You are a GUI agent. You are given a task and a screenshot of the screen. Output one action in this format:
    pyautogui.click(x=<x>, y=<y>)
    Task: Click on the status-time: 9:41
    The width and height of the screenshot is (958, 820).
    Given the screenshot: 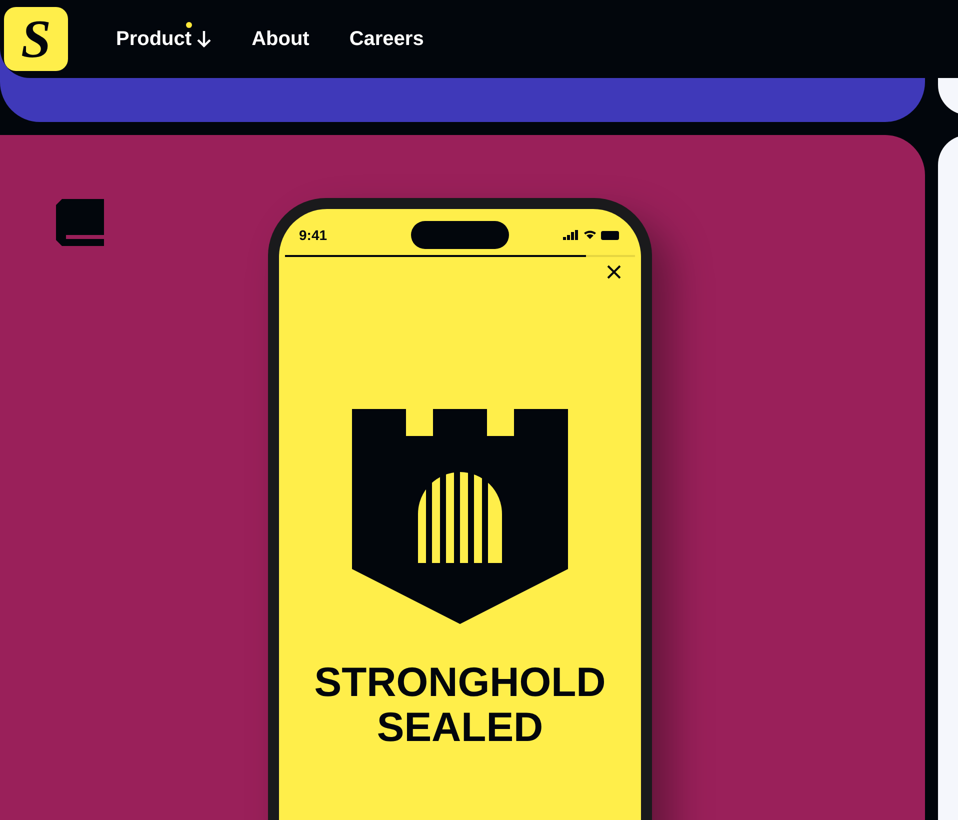 What is the action you would take?
    pyautogui.click(x=313, y=235)
    